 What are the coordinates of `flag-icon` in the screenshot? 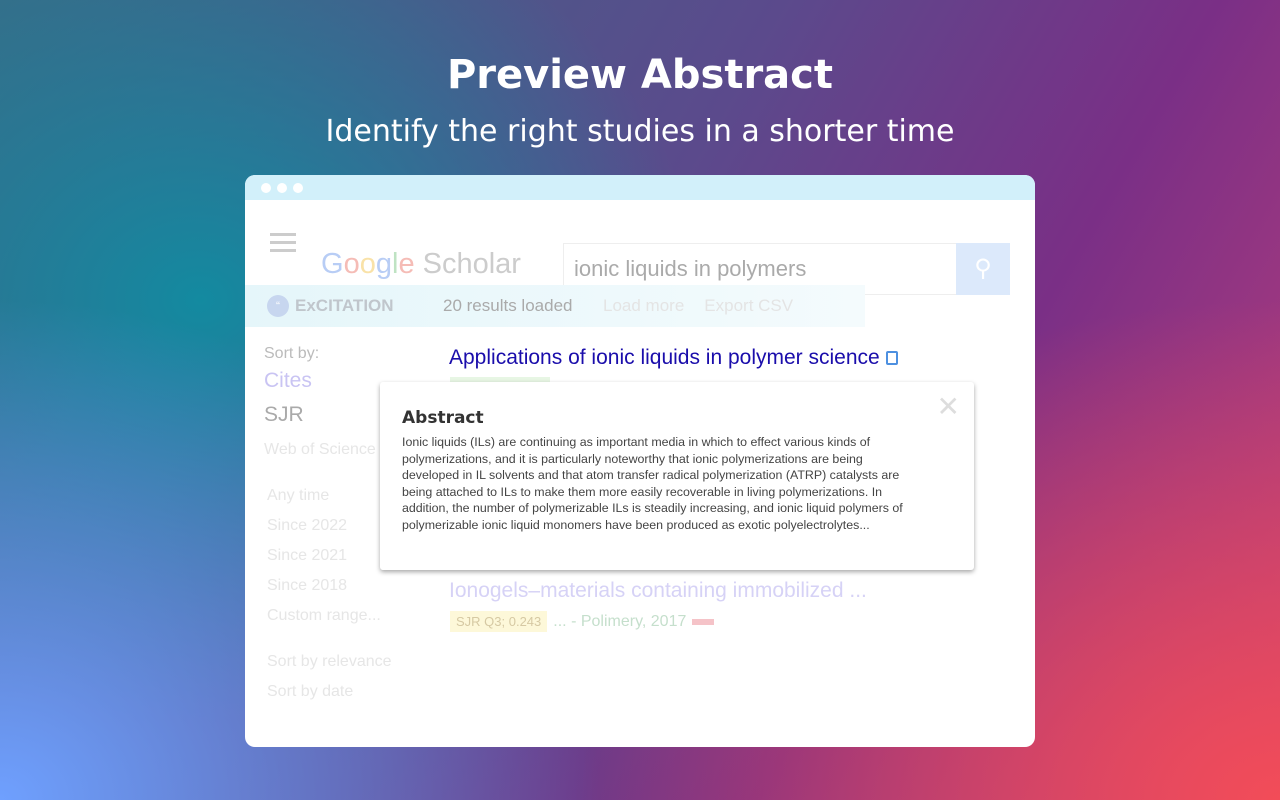 It's located at (703, 621).